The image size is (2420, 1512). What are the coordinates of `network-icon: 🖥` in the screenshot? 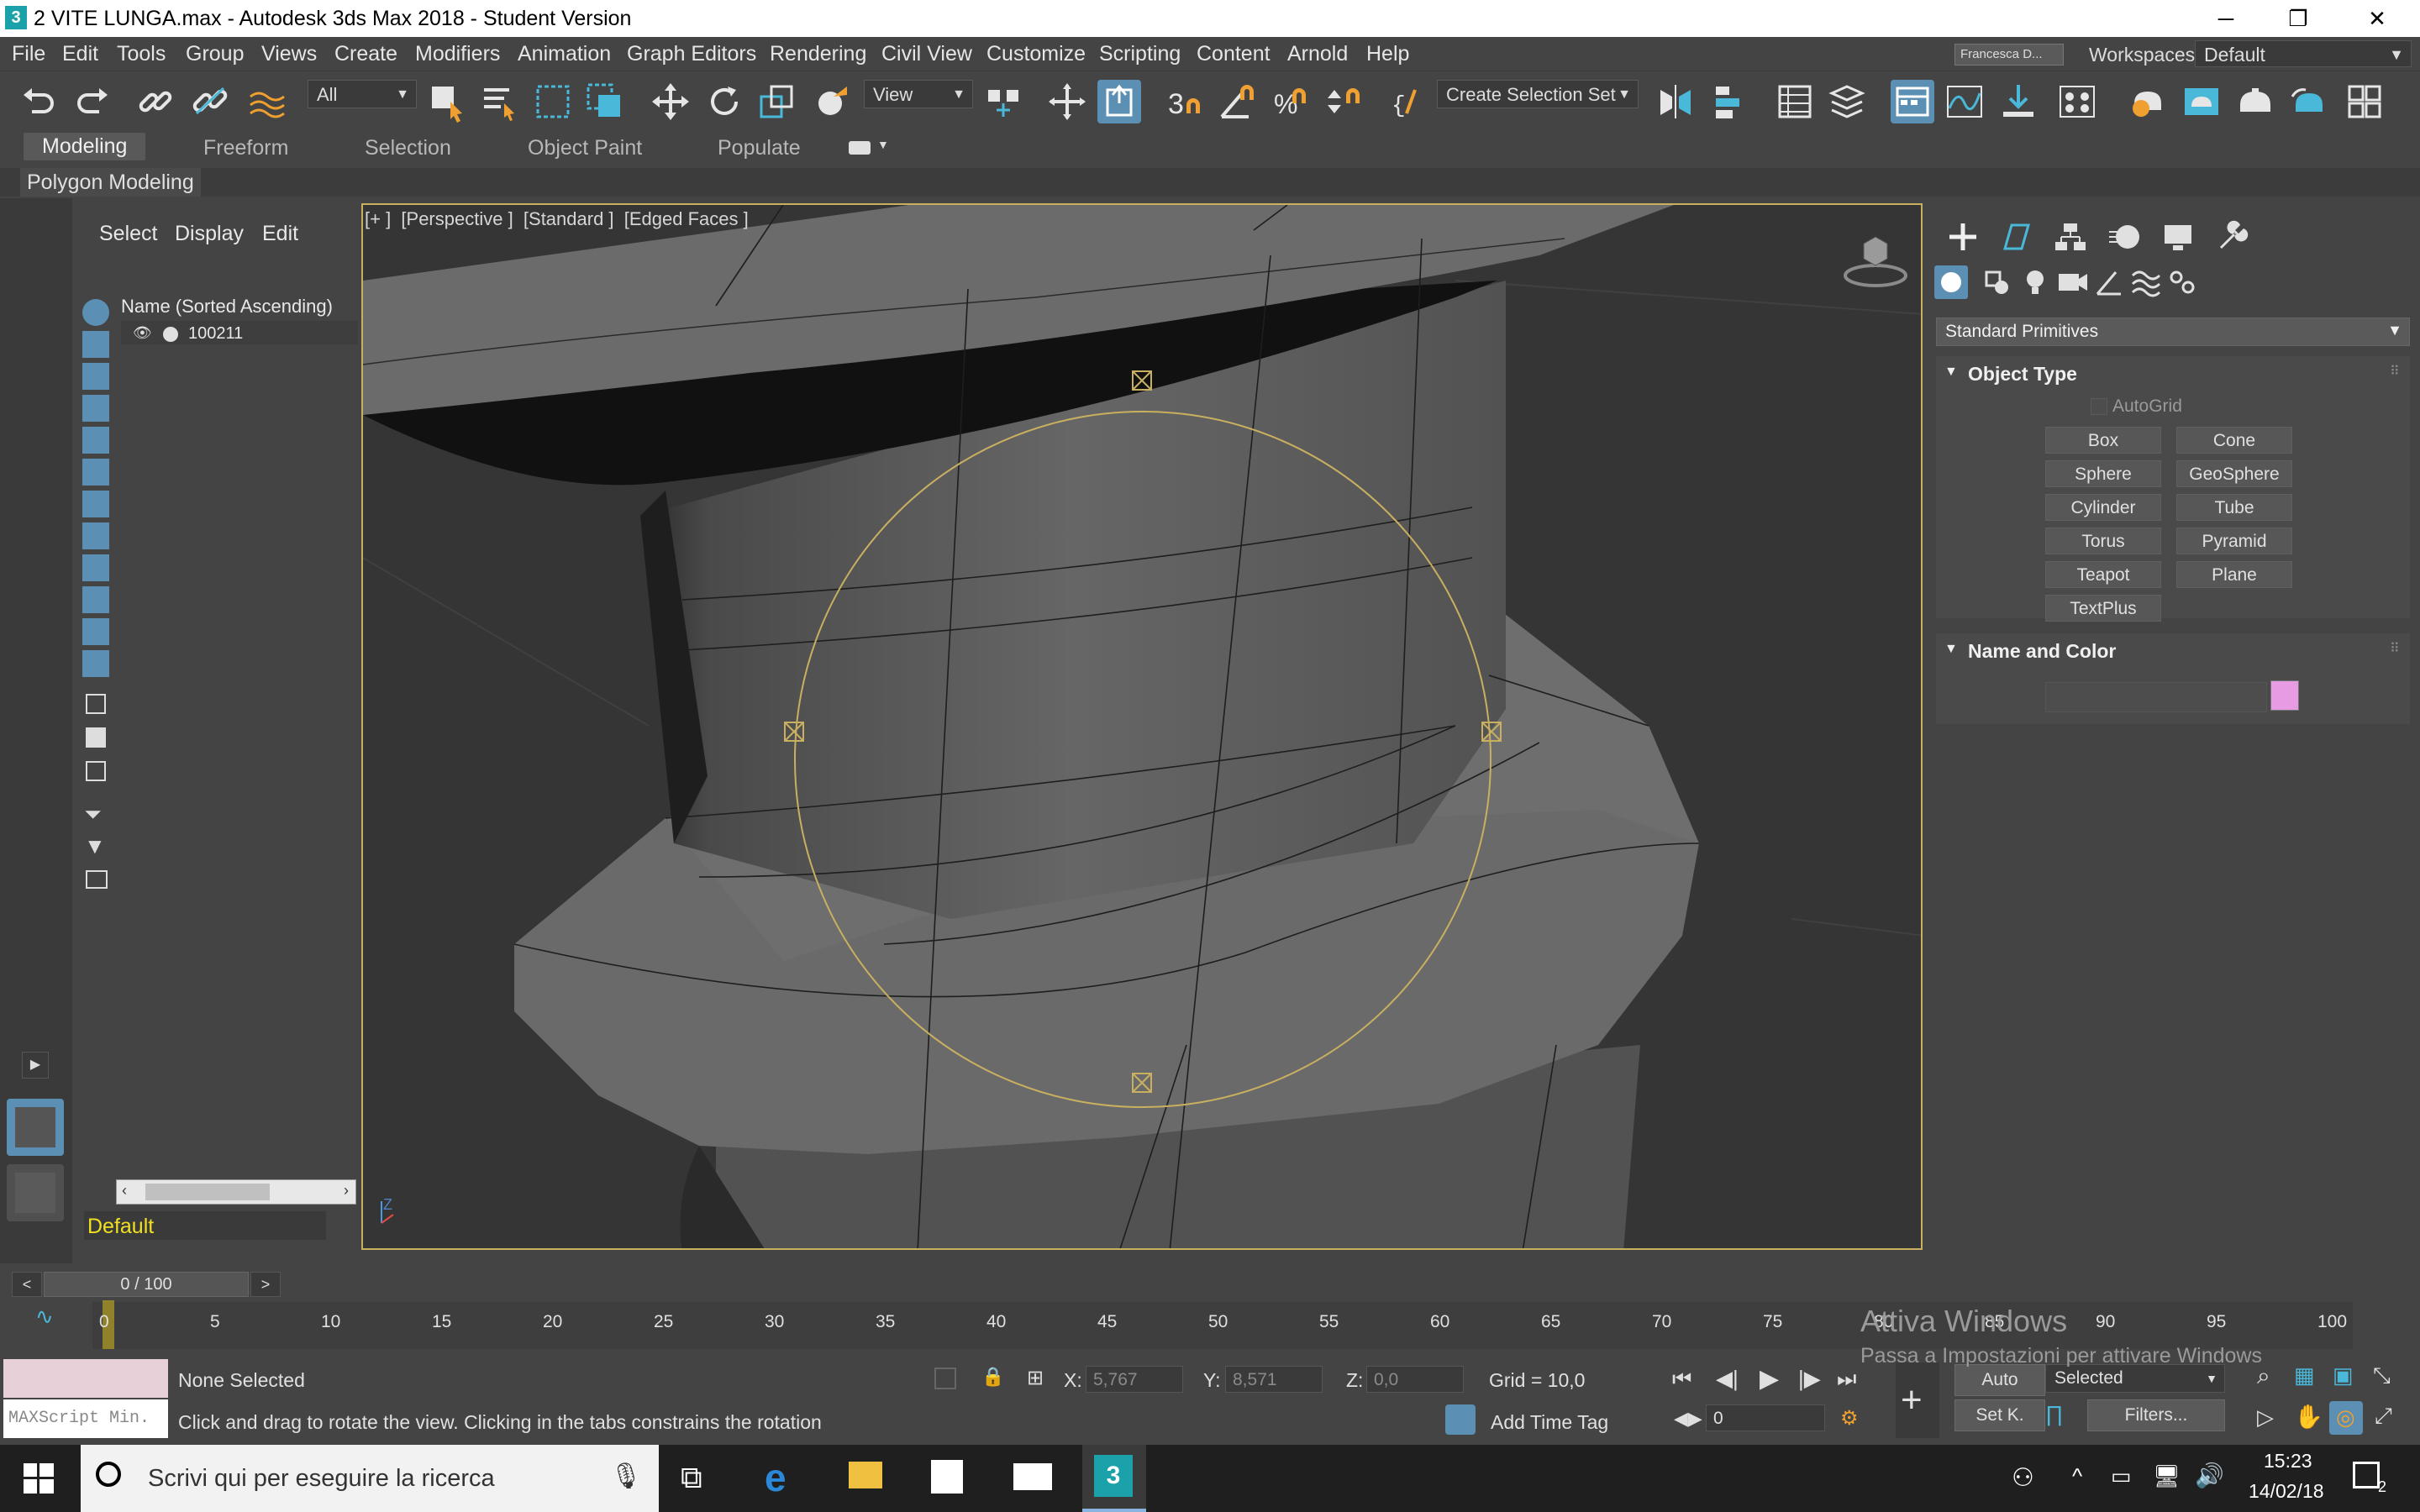 It's located at (2167, 1476).